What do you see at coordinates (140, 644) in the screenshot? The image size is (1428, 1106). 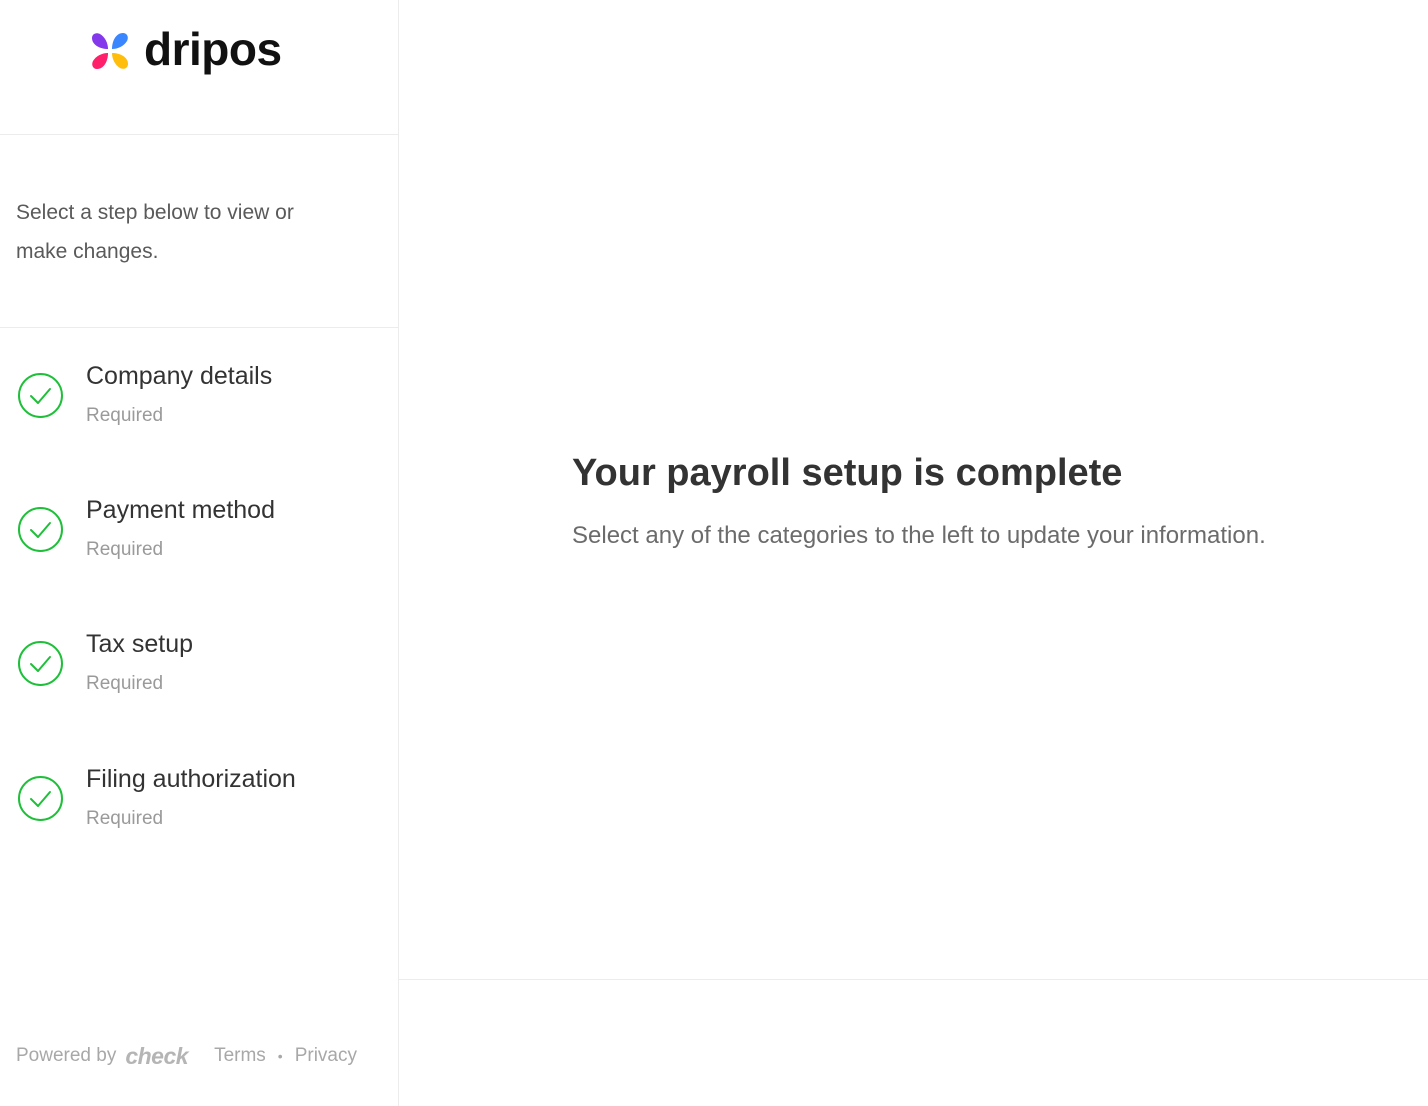 I see `step-title: Tax setup` at bounding box center [140, 644].